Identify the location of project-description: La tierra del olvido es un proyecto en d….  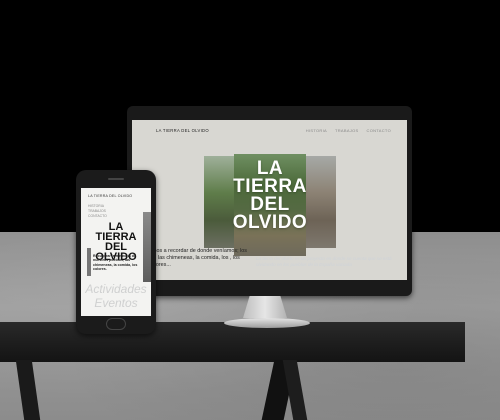
(324, 261).